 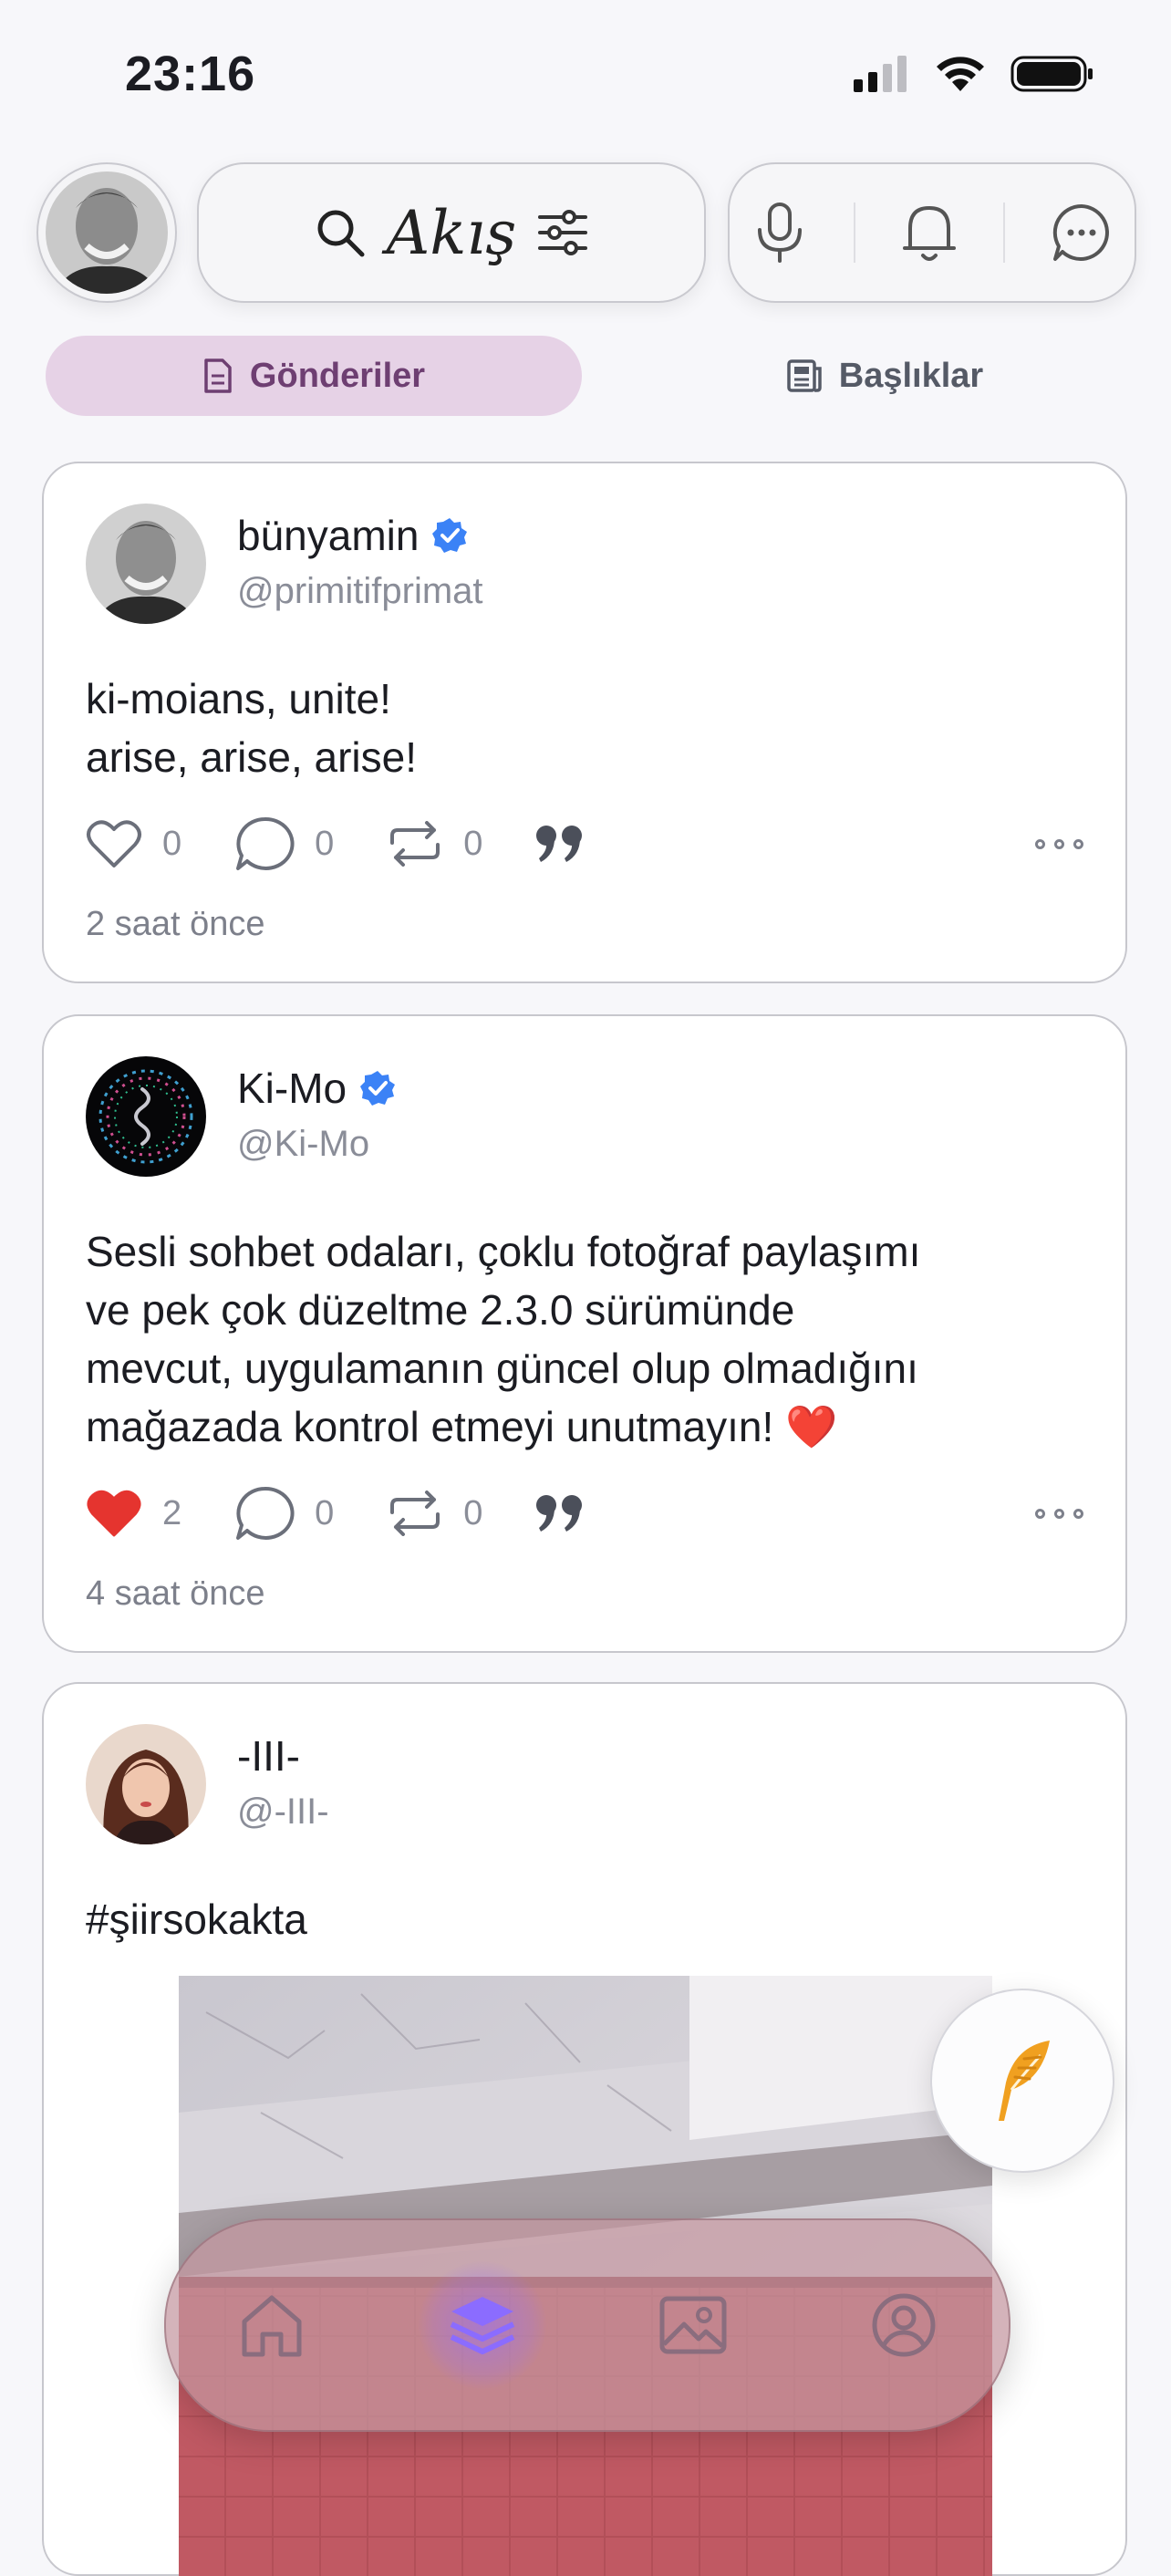 What do you see at coordinates (337, 376) in the screenshot?
I see `tab-posts-label: Gönderiler` at bounding box center [337, 376].